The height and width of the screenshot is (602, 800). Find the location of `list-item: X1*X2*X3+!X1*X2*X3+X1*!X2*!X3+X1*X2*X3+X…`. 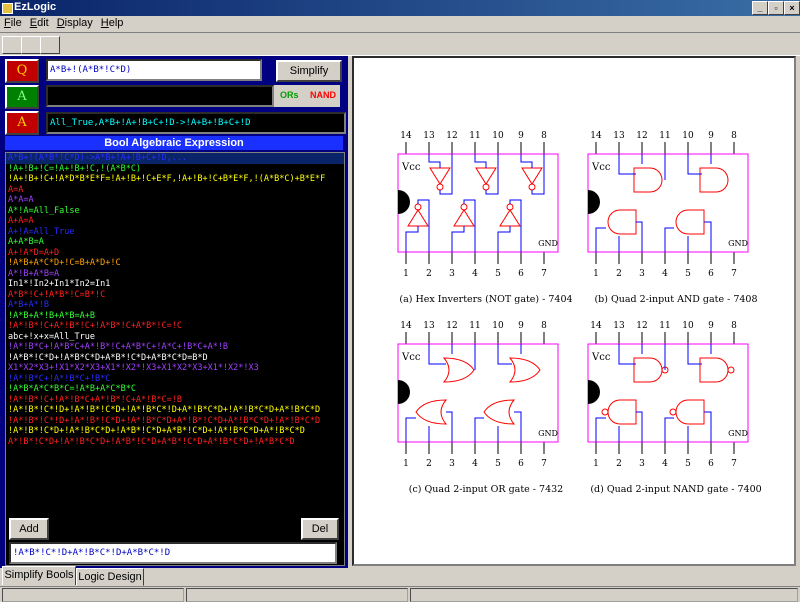

list-item: X1*X2*X3+!X1*X2*X3+X1*!X2*!X3+X1*X2*X3+X… is located at coordinates (175, 368).